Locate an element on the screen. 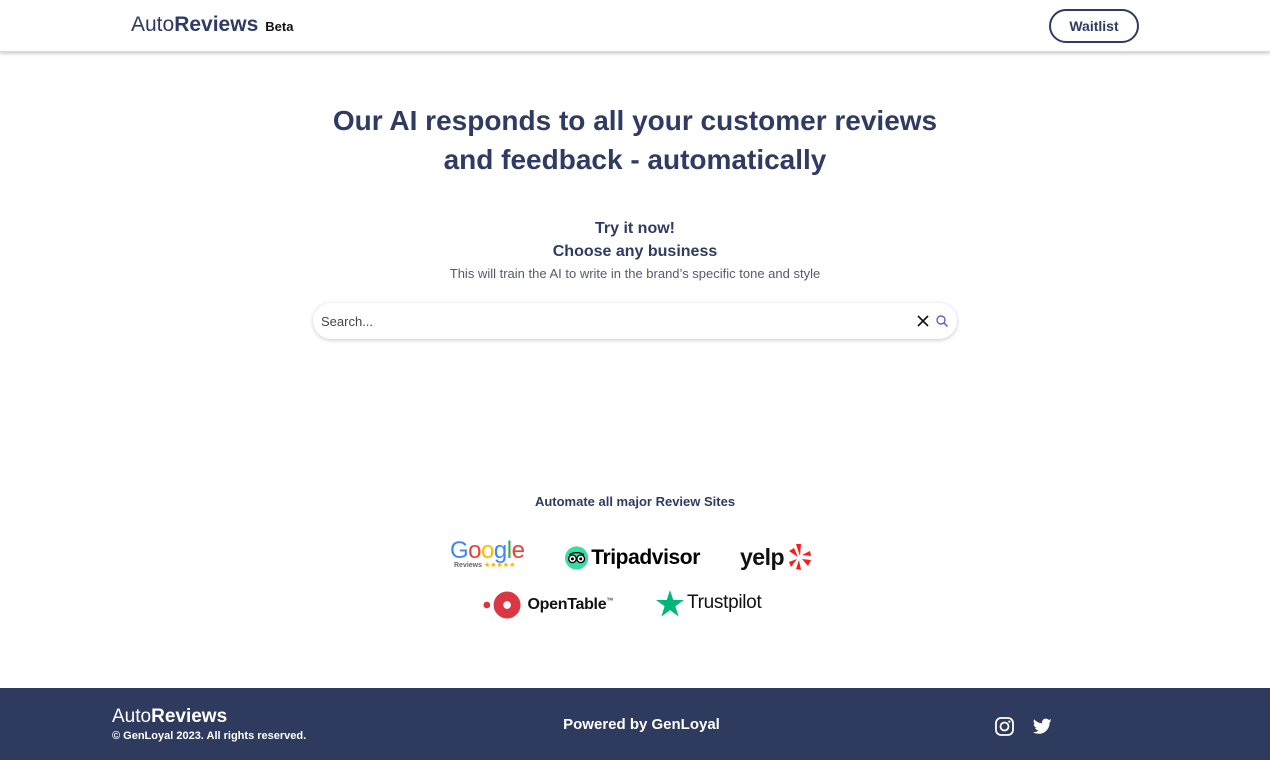 The width and height of the screenshot is (1270, 760). top-navbar: Auto Reviews Beta Waitlist is located at coordinates (635, 26).